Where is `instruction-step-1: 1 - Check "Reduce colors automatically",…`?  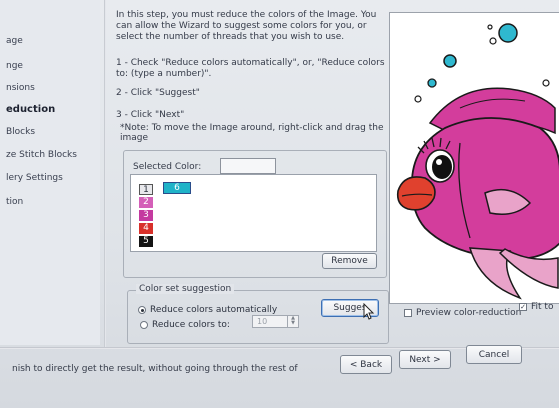 instruction-step-1: 1 - Check "Reduce colors automatically",… is located at coordinates (250, 68).